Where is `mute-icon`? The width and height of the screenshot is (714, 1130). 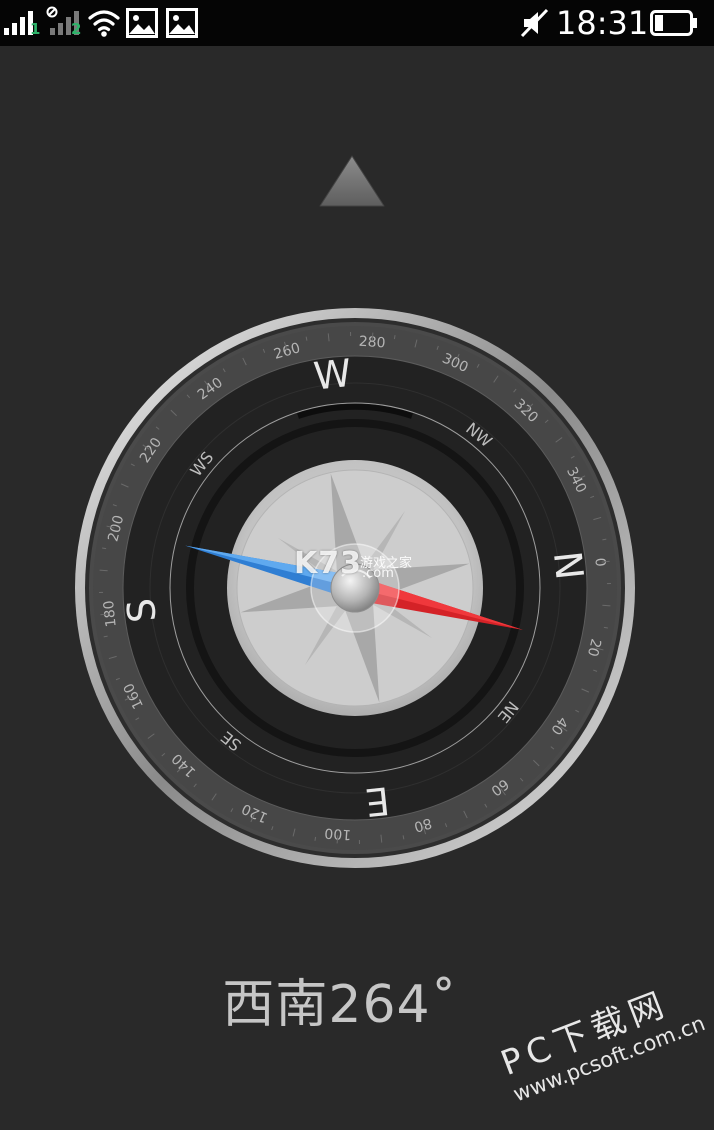
mute-icon is located at coordinates (534, 23).